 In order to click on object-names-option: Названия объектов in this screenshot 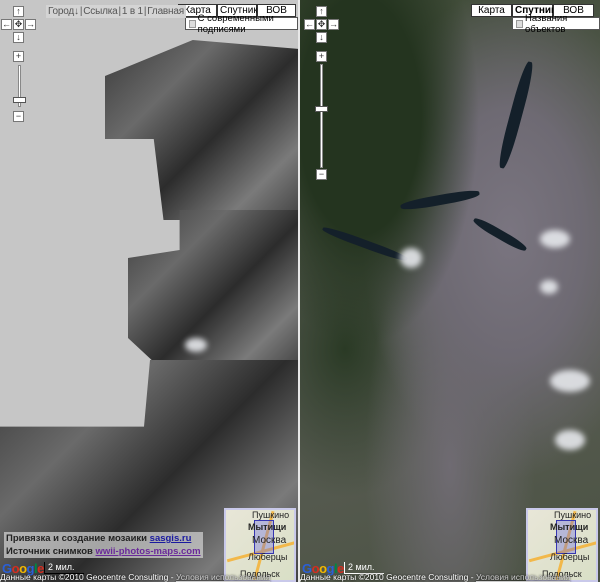, I will do `click(556, 24)`.